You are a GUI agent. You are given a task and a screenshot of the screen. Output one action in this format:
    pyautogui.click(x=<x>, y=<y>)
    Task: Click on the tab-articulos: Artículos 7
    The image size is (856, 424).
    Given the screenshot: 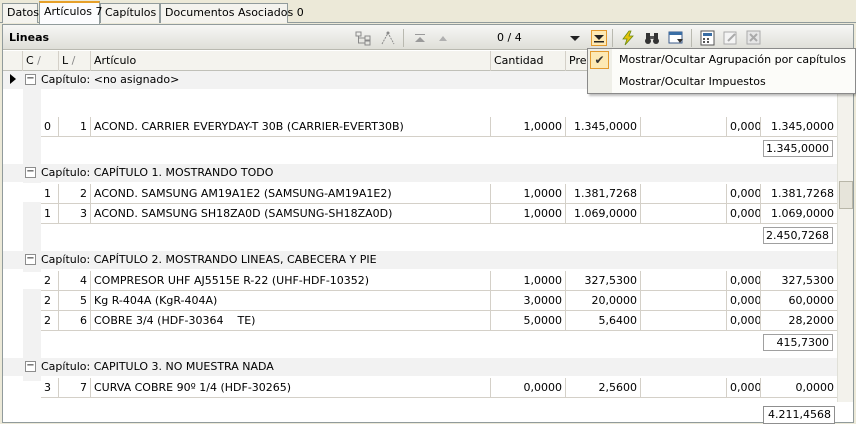 What is the action you would take?
    pyautogui.click(x=70, y=12)
    